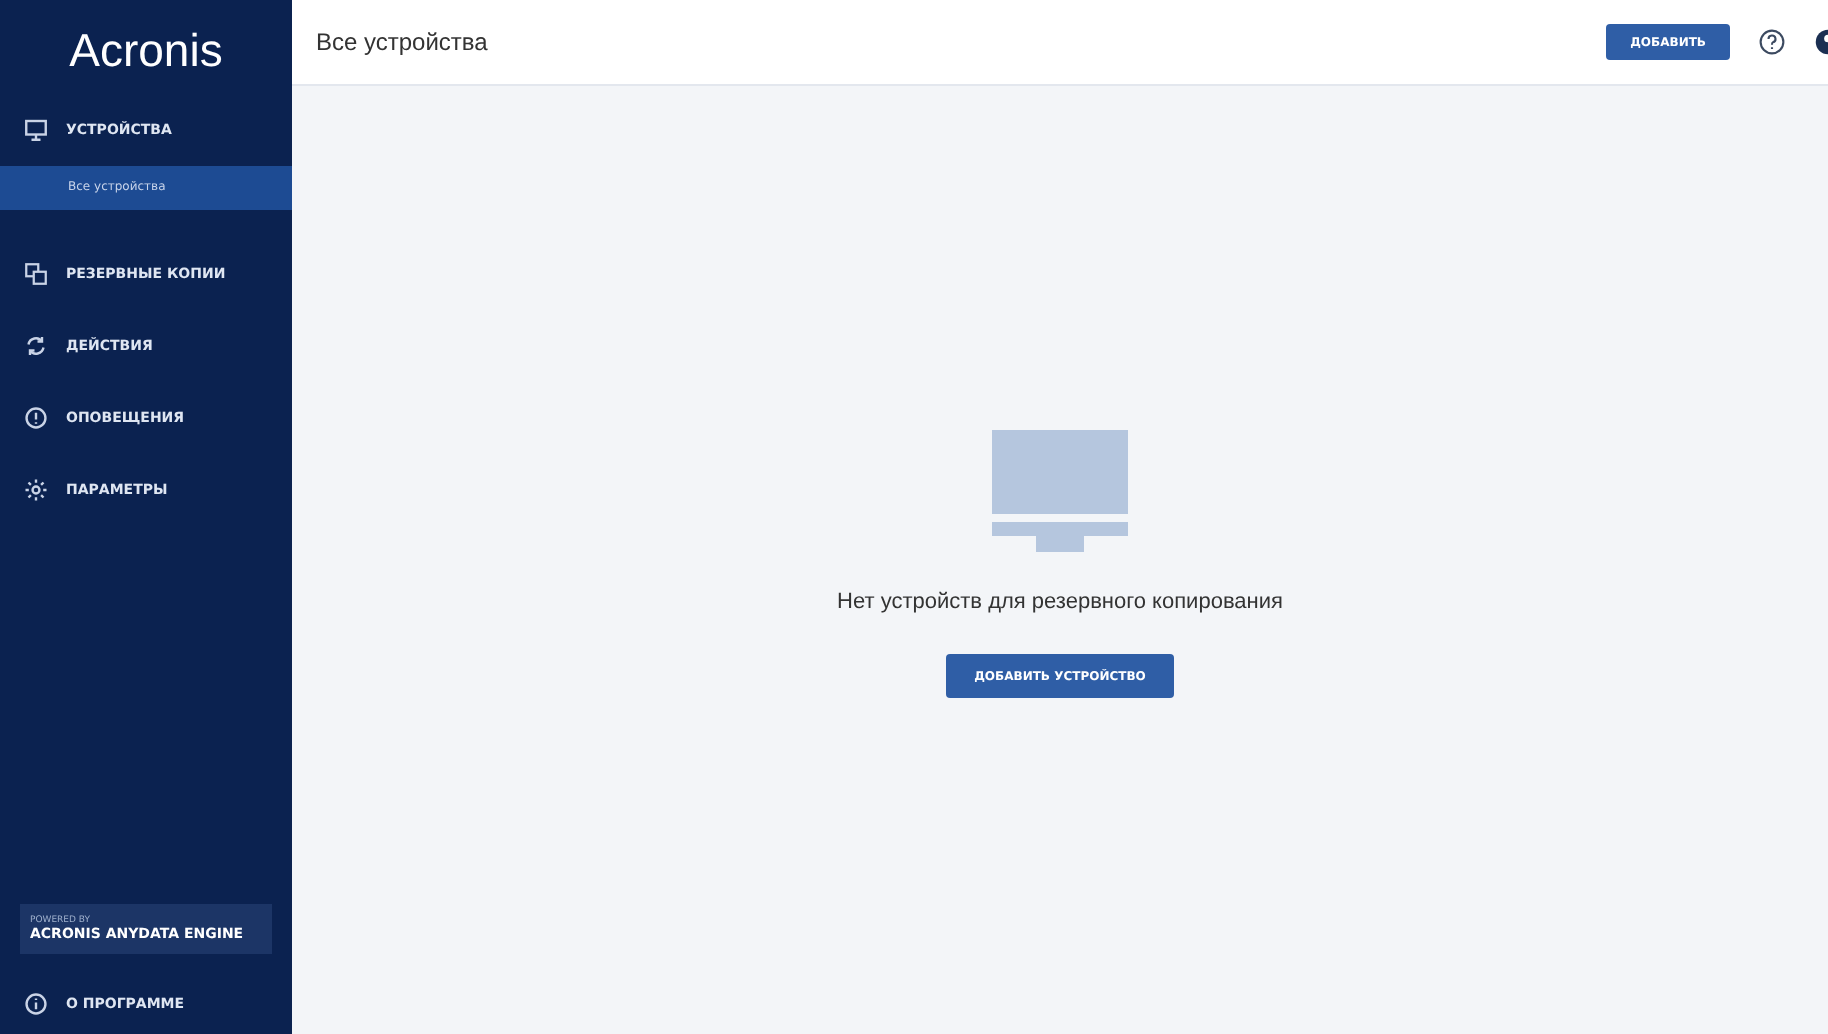 This screenshot has height=1034, width=1828. I want to click on empty-message: Нет устройств для резервного копирования, so click(1060, 602).